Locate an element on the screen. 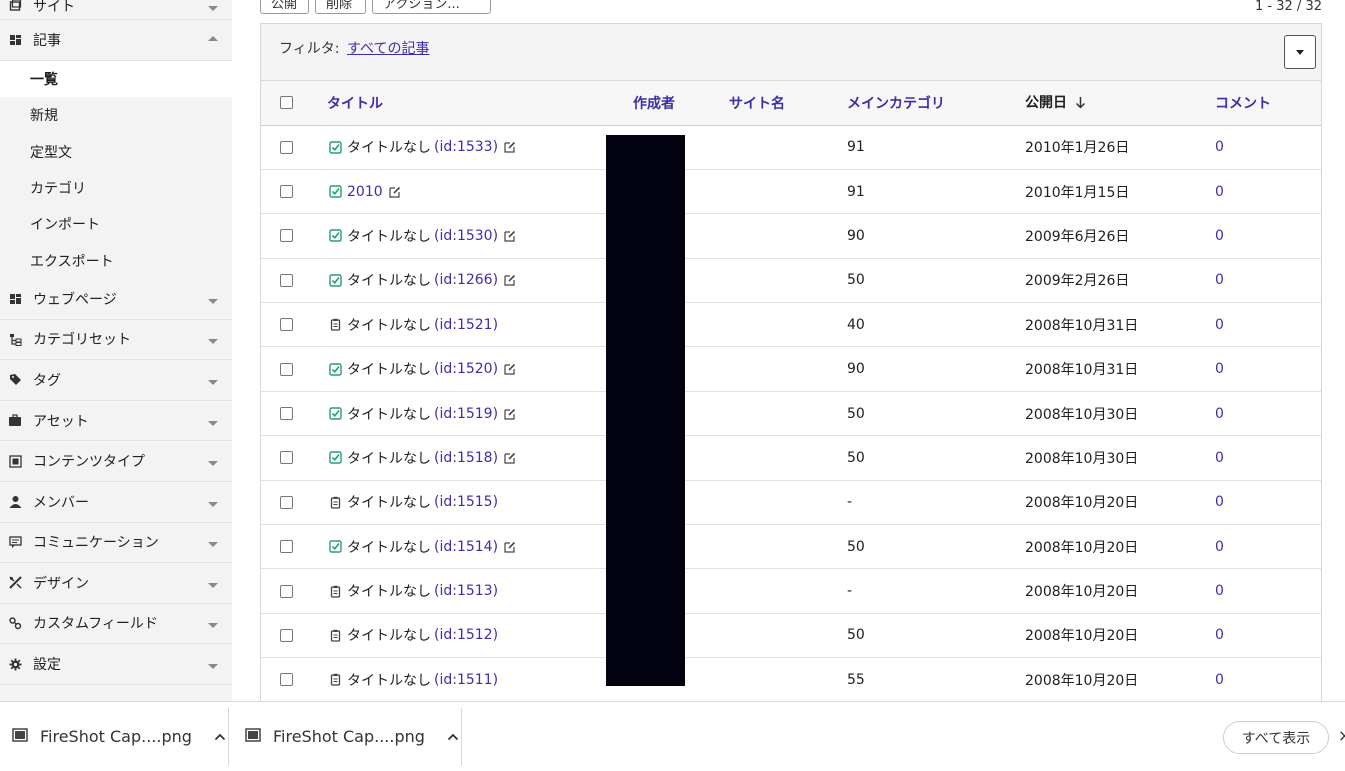 This screenshot has height=771, width=1345. entry-title-link: (id:1512) is located at coordinates (466, 635).